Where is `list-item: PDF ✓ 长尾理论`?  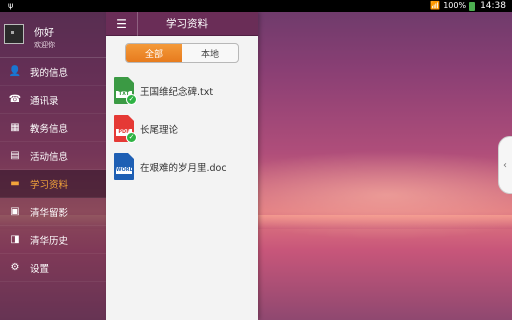
list-item: PDF ✓ 长尾理论 is located at coordinates (182, 129).